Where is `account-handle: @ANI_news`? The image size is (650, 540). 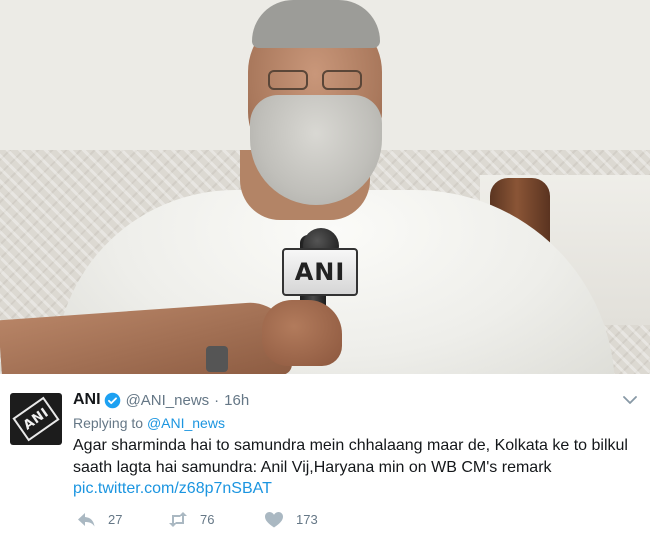
account-handle: @ANI_news is located at coordinates (168, 400).